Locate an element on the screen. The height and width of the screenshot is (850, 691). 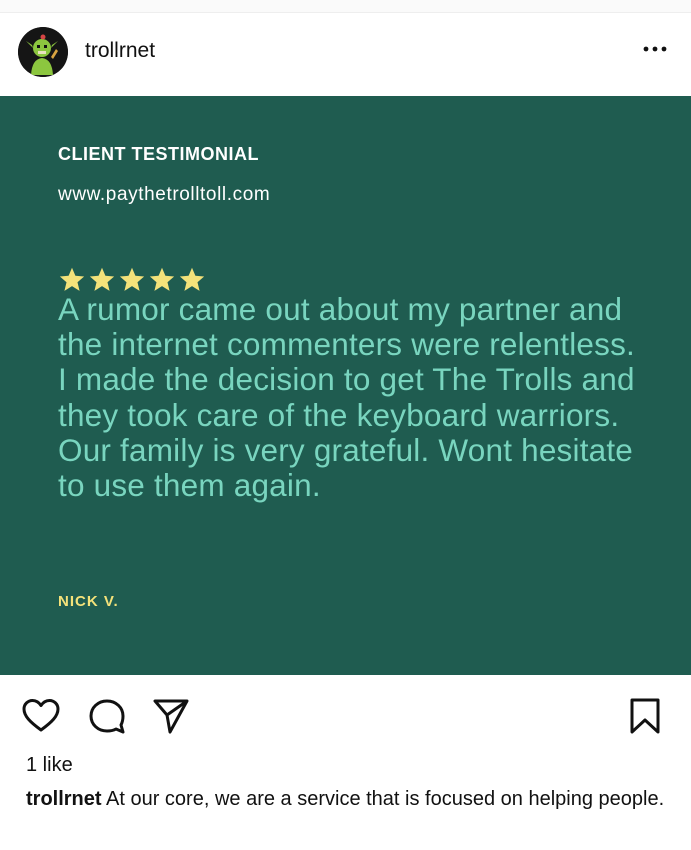
action-bar is located at coordinates (345, 715).